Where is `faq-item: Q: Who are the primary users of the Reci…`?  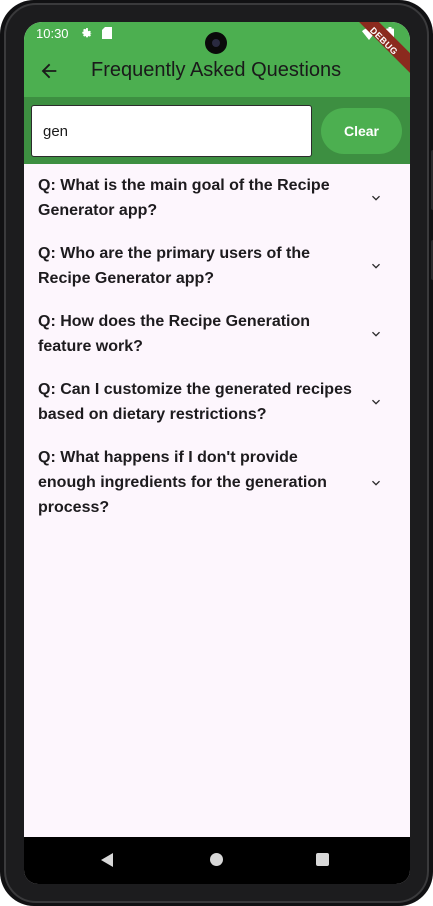
faq-item: Q: Who are the primary users of the Reci… is located at coordinates (217, 266).